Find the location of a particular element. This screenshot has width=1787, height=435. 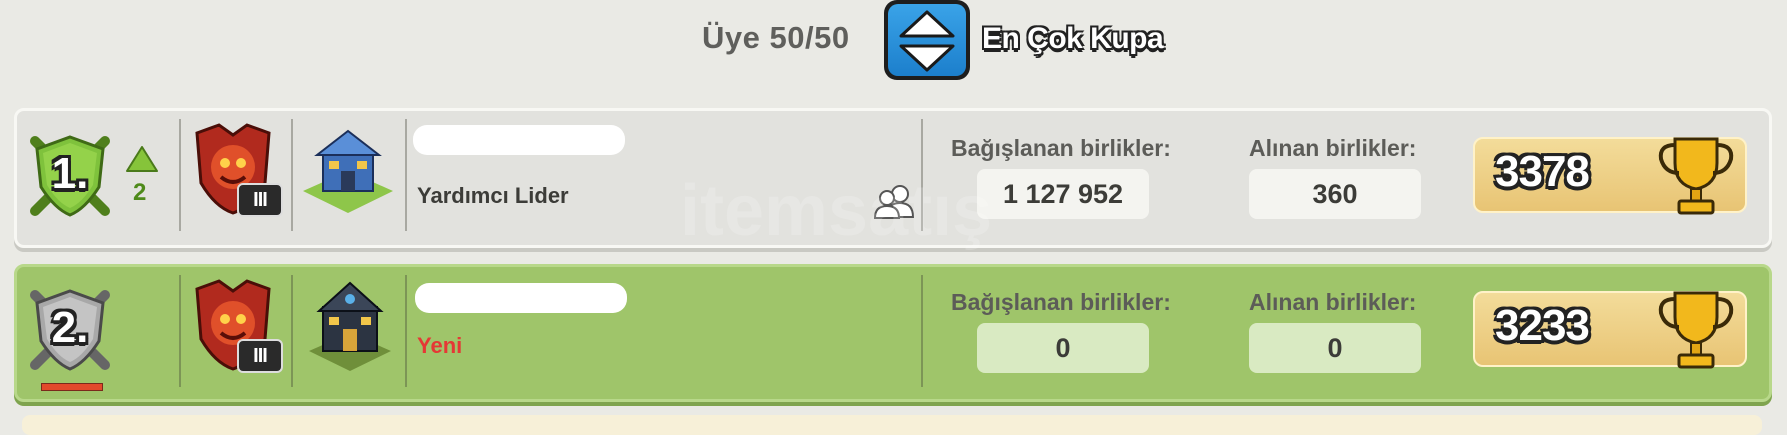

sort-up-down-icon is located at coordinates (927, 41).